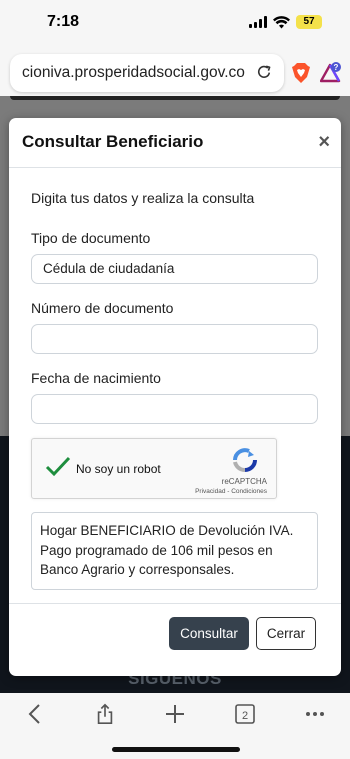  Describe the element at coordinates (231, 491) in the screenshot. I see `recaptcha-links: Privacidad - Condiciones` at that location.